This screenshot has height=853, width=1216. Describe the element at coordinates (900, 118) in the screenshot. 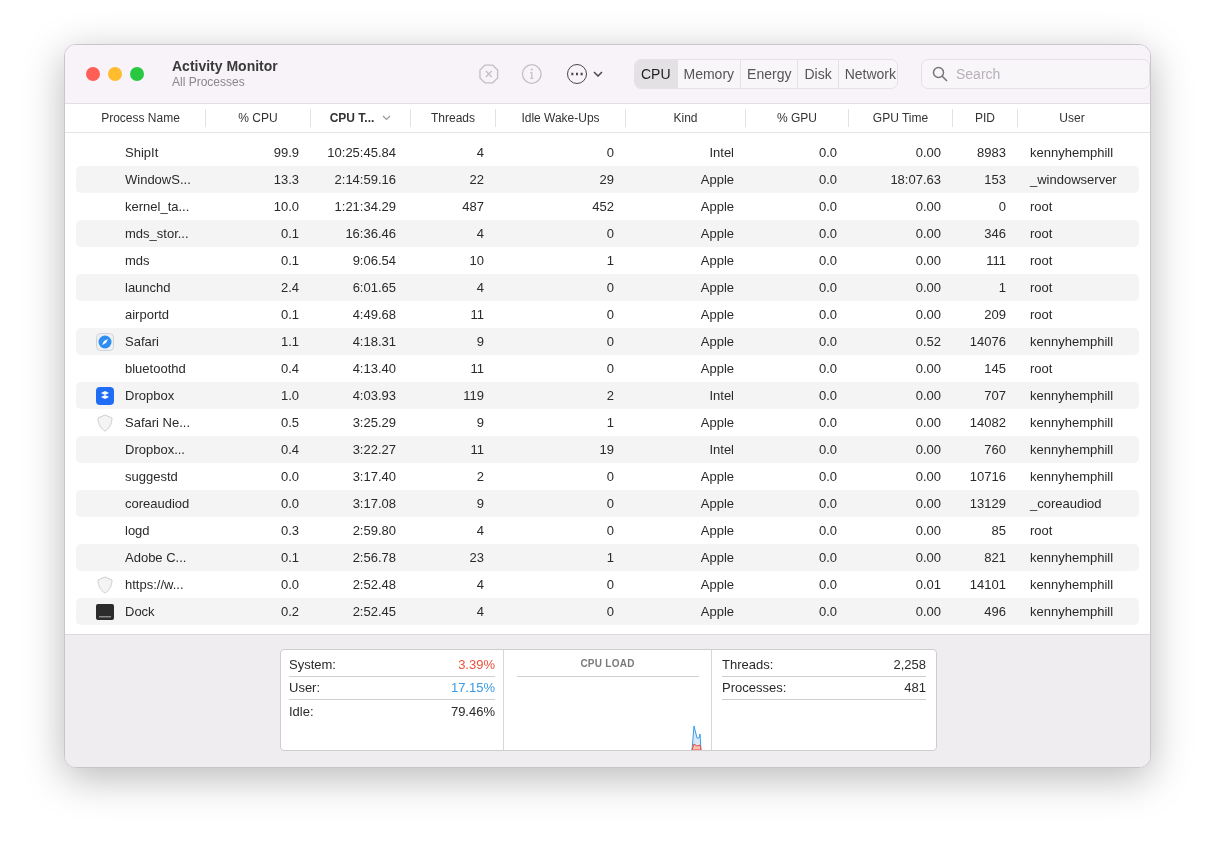

I see `column-header: GPU Time` at that location.